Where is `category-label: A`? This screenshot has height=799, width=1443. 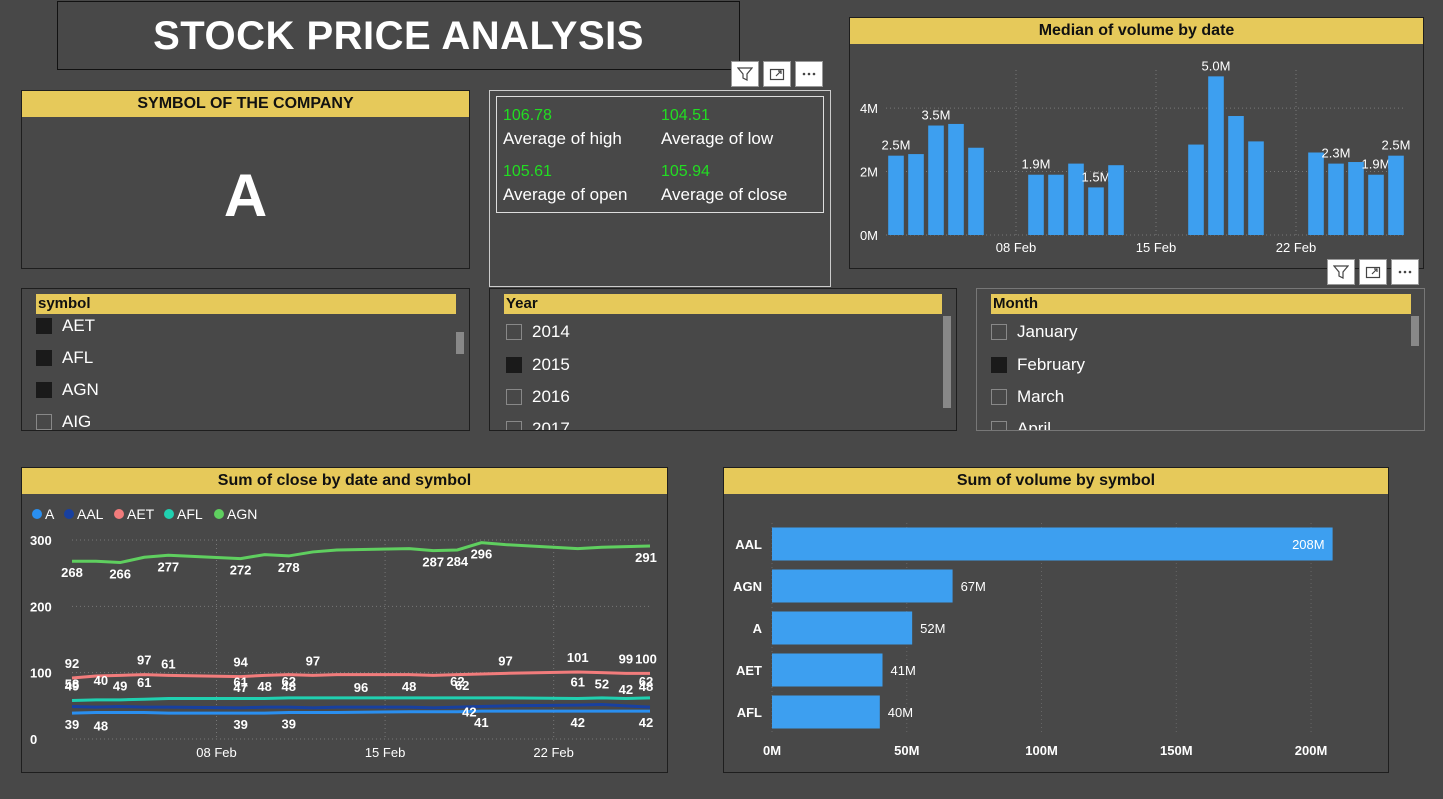 category-label: A is located at coordinates (758, 628).